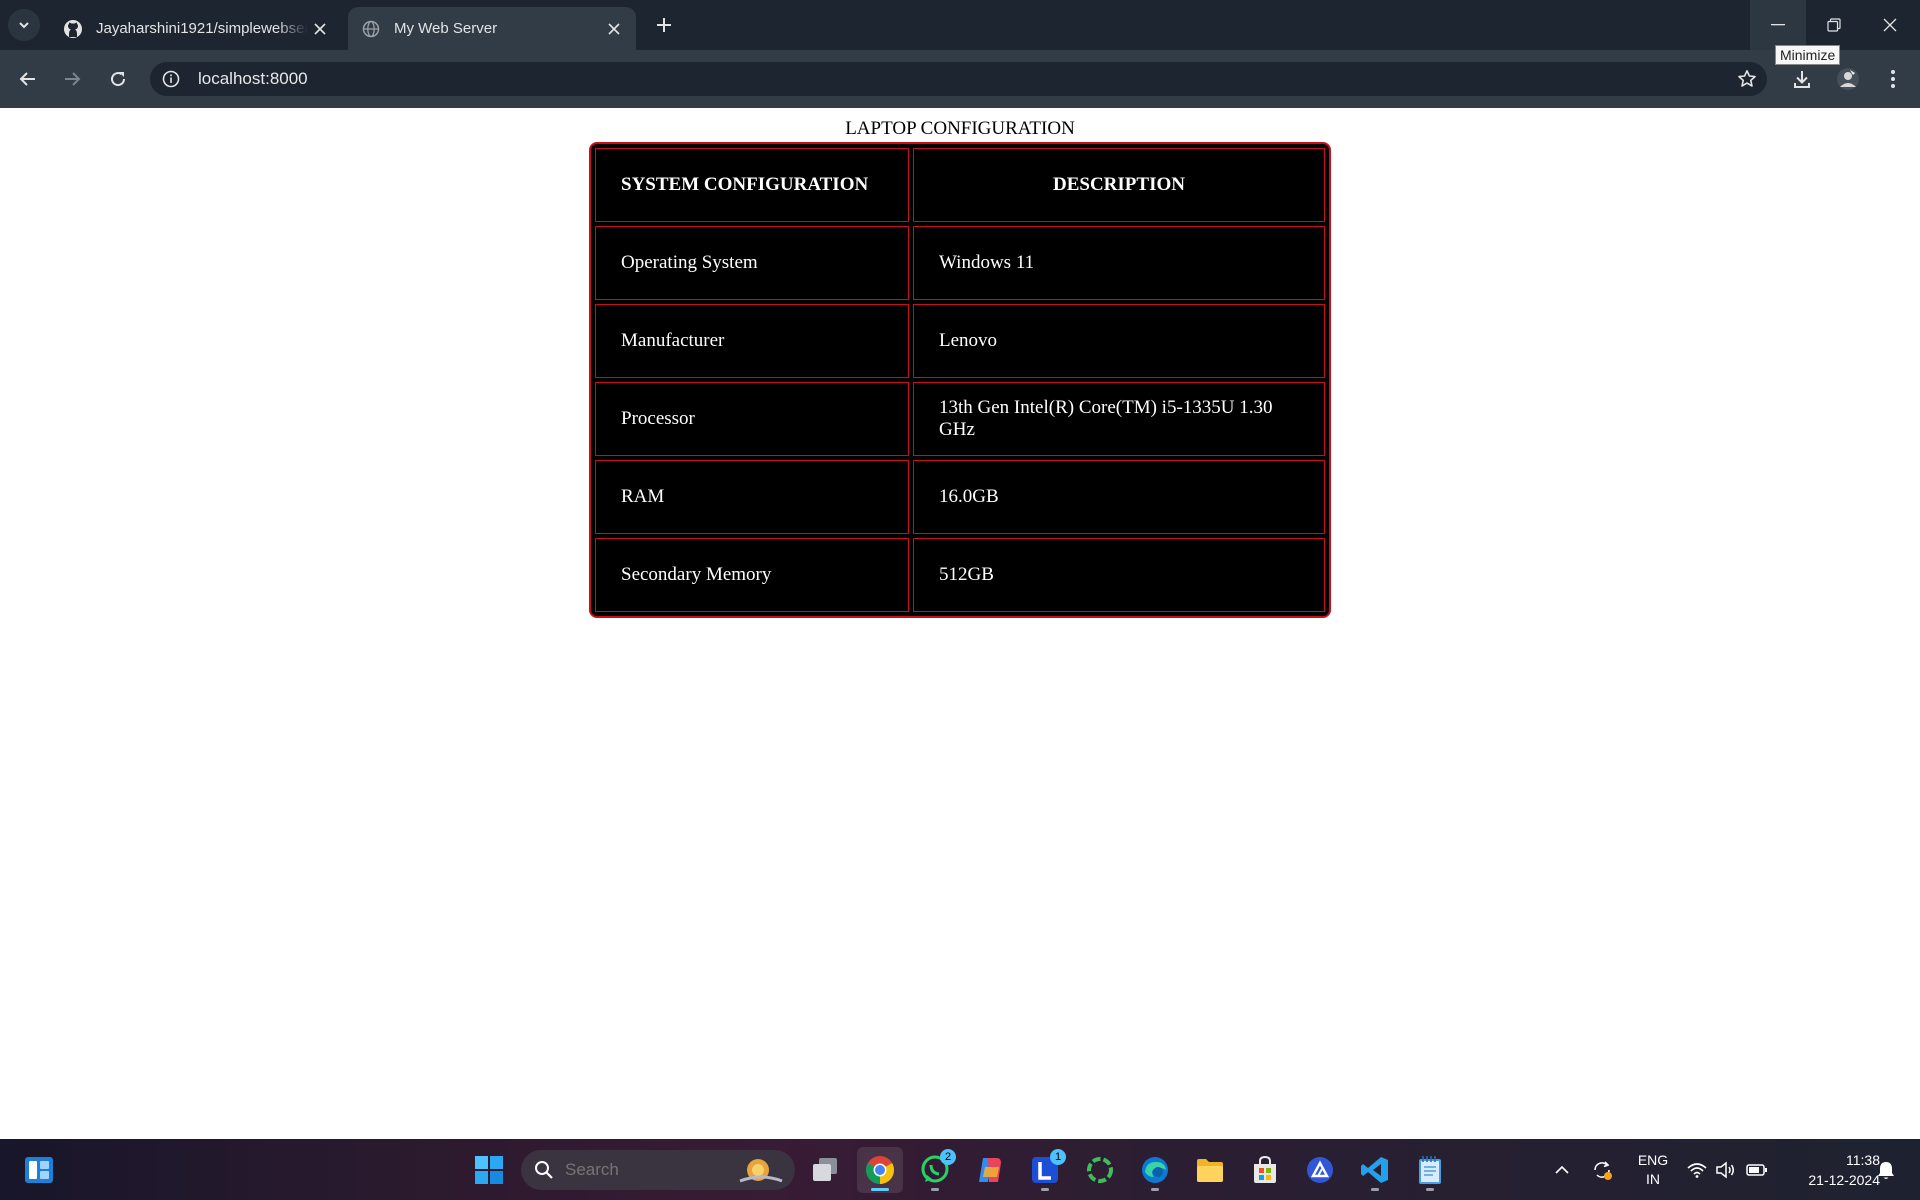  I want to click on taskbar-edge, so click(1155, 1170).